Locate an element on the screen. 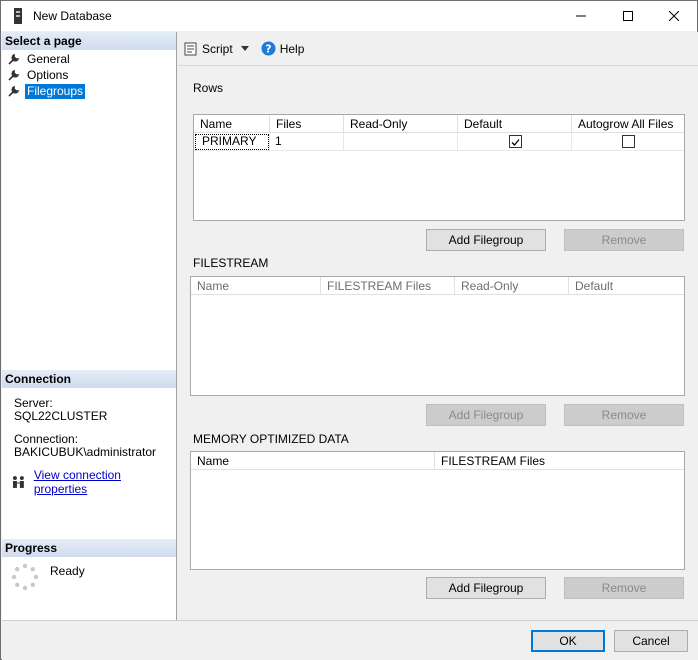  database-icon is located at coordinates (18, 16).